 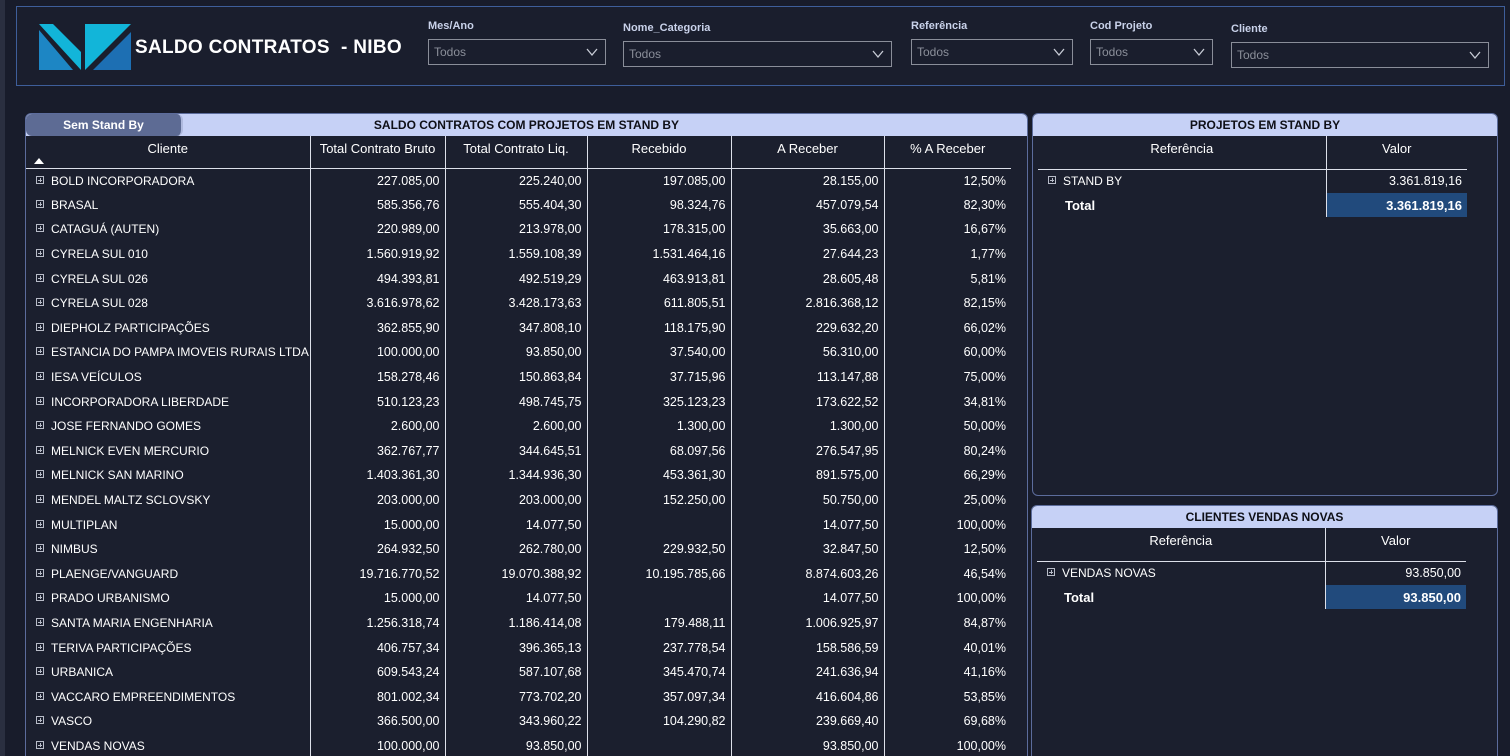 I want to click on column-header-a-receber: A Receber, so click(x=808, y=152).